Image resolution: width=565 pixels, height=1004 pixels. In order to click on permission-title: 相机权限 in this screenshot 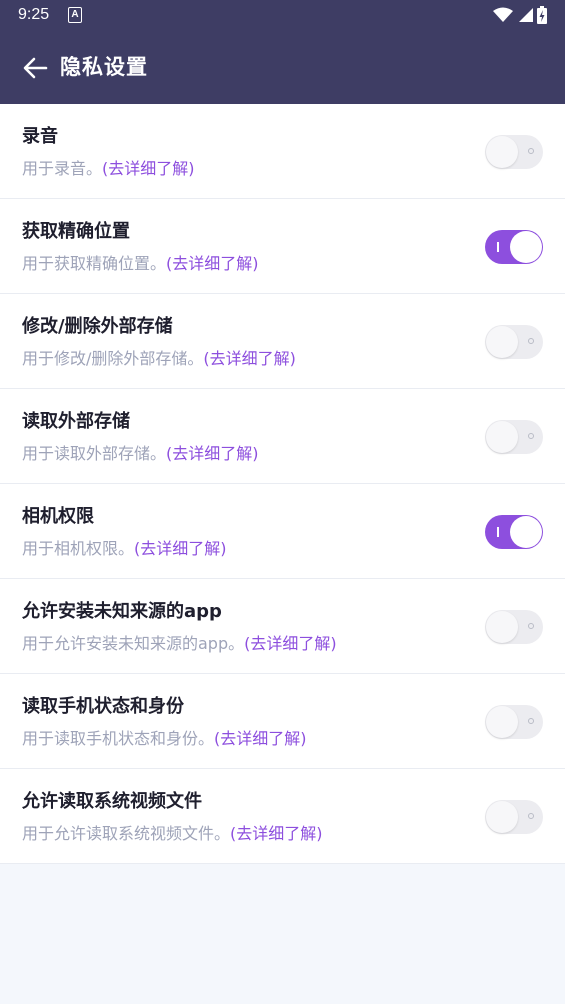, I will do `click(58, 516)`.